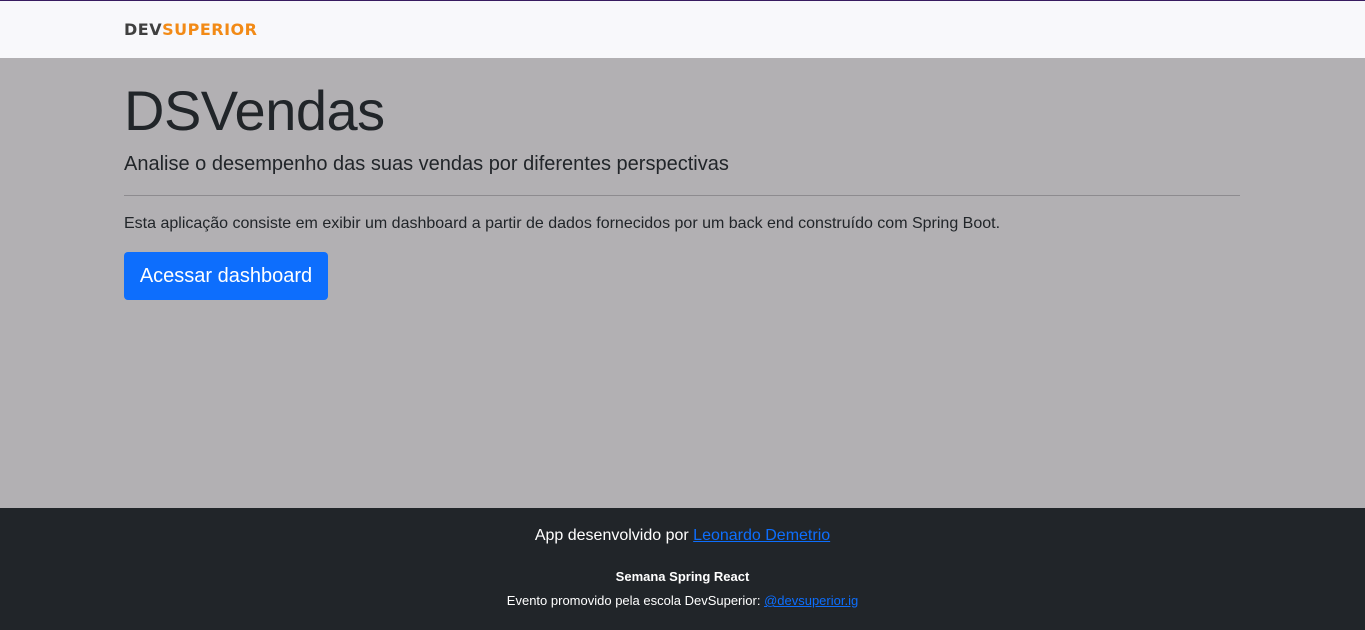 Image resolution: width=1365 pixels, height=630 pixels. What do you see at coordinates (210, 29) in the screenshot?
I see `logo-superior-text: SUPERIOR` at bounding box center [210, 29].